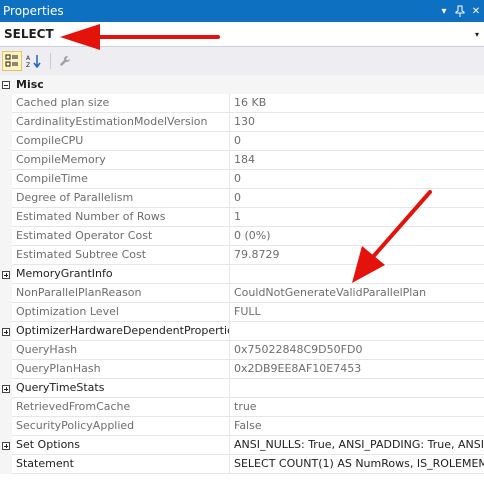  I want to click on property-name: QueryTimeStats, so click(121, 388).